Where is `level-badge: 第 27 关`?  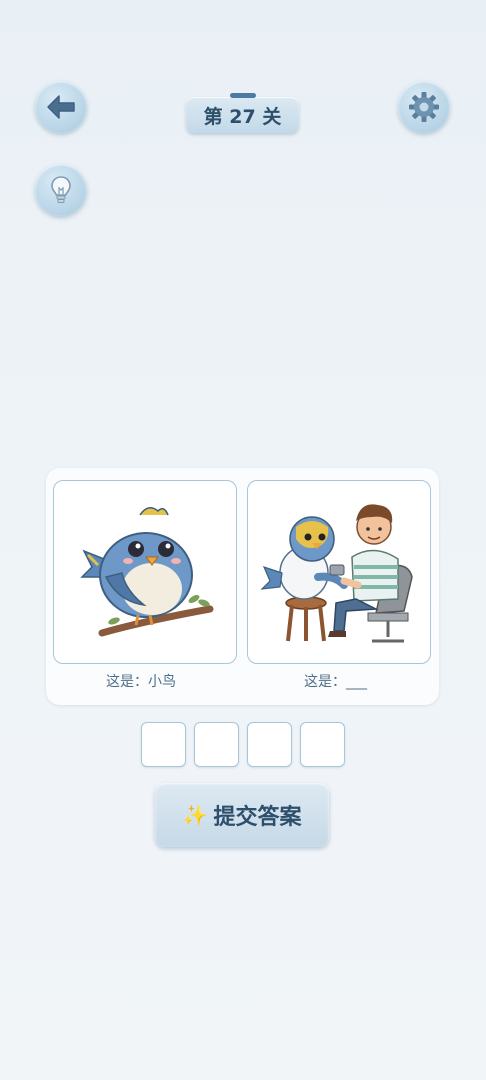
level-badge: 第 27 关 is located at coordinates (242, 113).